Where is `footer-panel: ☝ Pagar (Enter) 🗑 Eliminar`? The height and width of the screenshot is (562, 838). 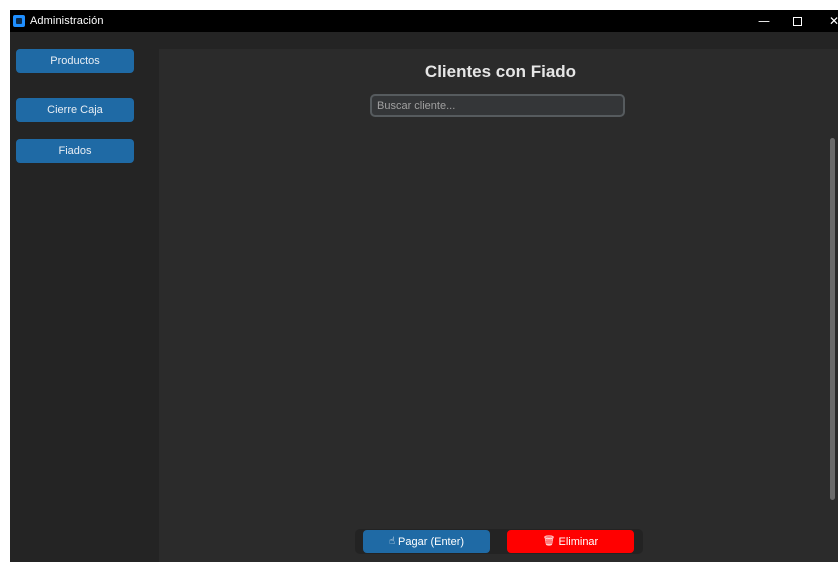
footer-panel: ☝ Pagar (Enter) 🗑 Eliminar is located at coordinates (498, 535).